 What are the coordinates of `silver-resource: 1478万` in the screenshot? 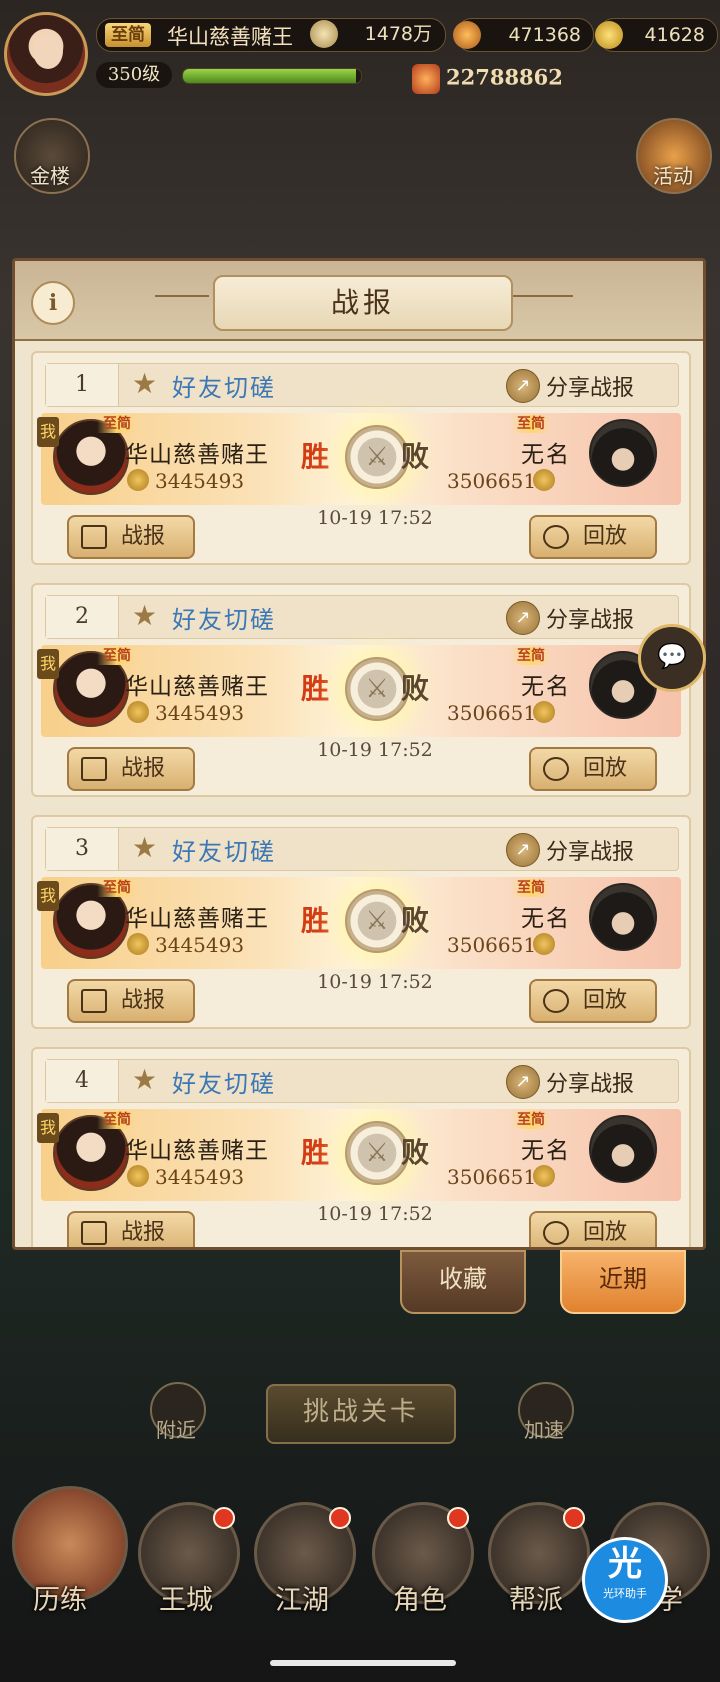 It's located at (377, 34).